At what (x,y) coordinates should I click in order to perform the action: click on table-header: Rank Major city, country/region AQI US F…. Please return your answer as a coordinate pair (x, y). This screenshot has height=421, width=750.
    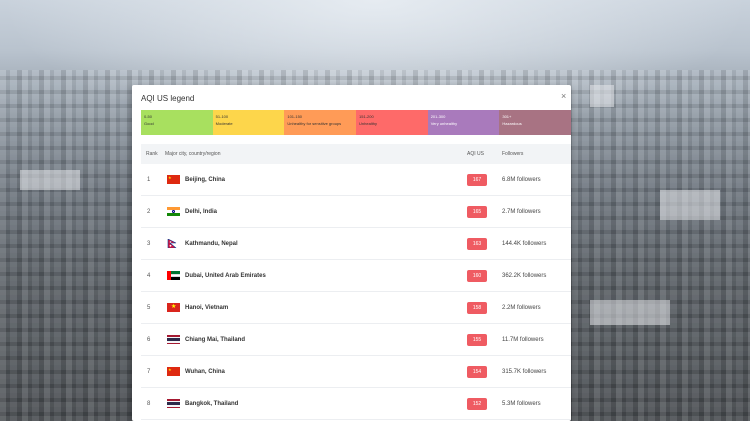
    Looking at the image, I should click on (356, 154).